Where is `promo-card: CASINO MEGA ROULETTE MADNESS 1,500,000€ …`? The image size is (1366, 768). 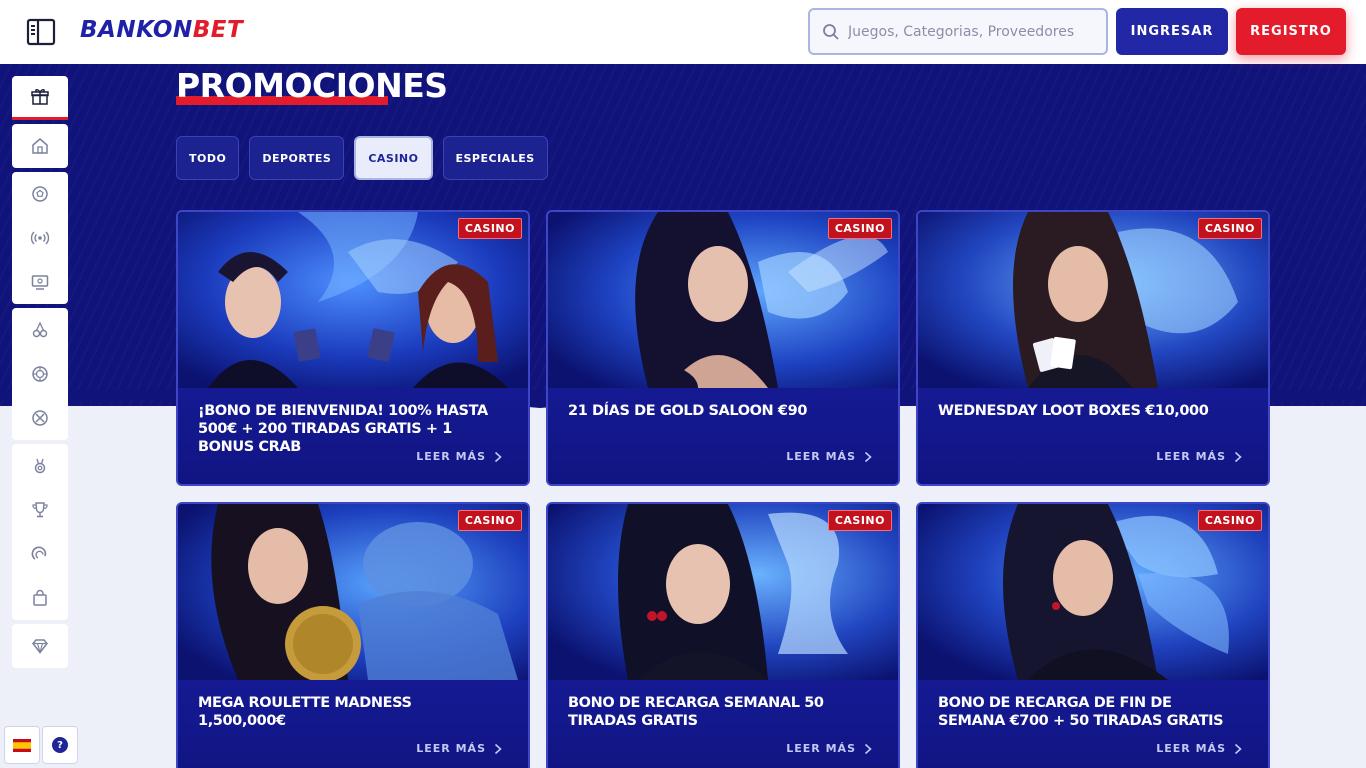 promo-card: CASINO MEGA ROULETTE MADNESS 1,500,000€ … is located at coordinates (353, 635).